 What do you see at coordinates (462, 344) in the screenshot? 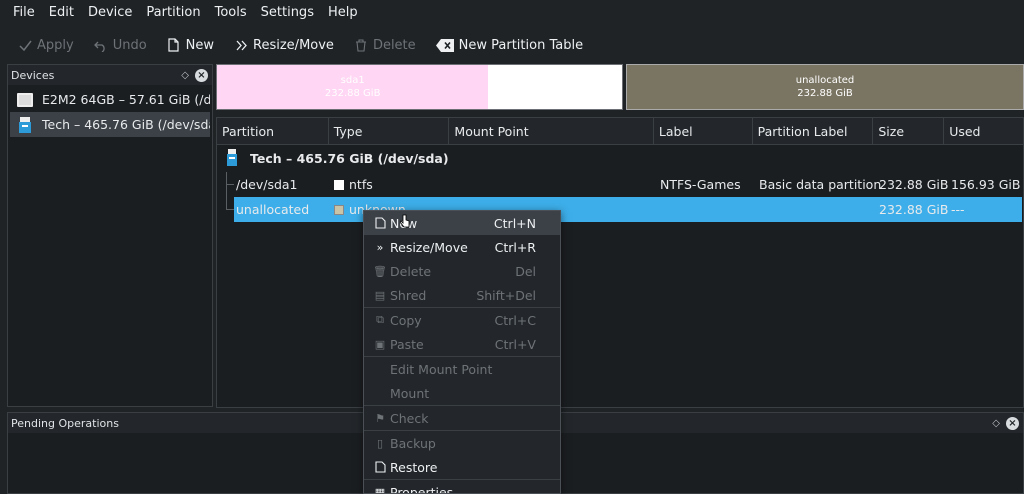
I see `context-menu-paste: ▣ Paste Ctrl+V` at bounding box center [462, 344].